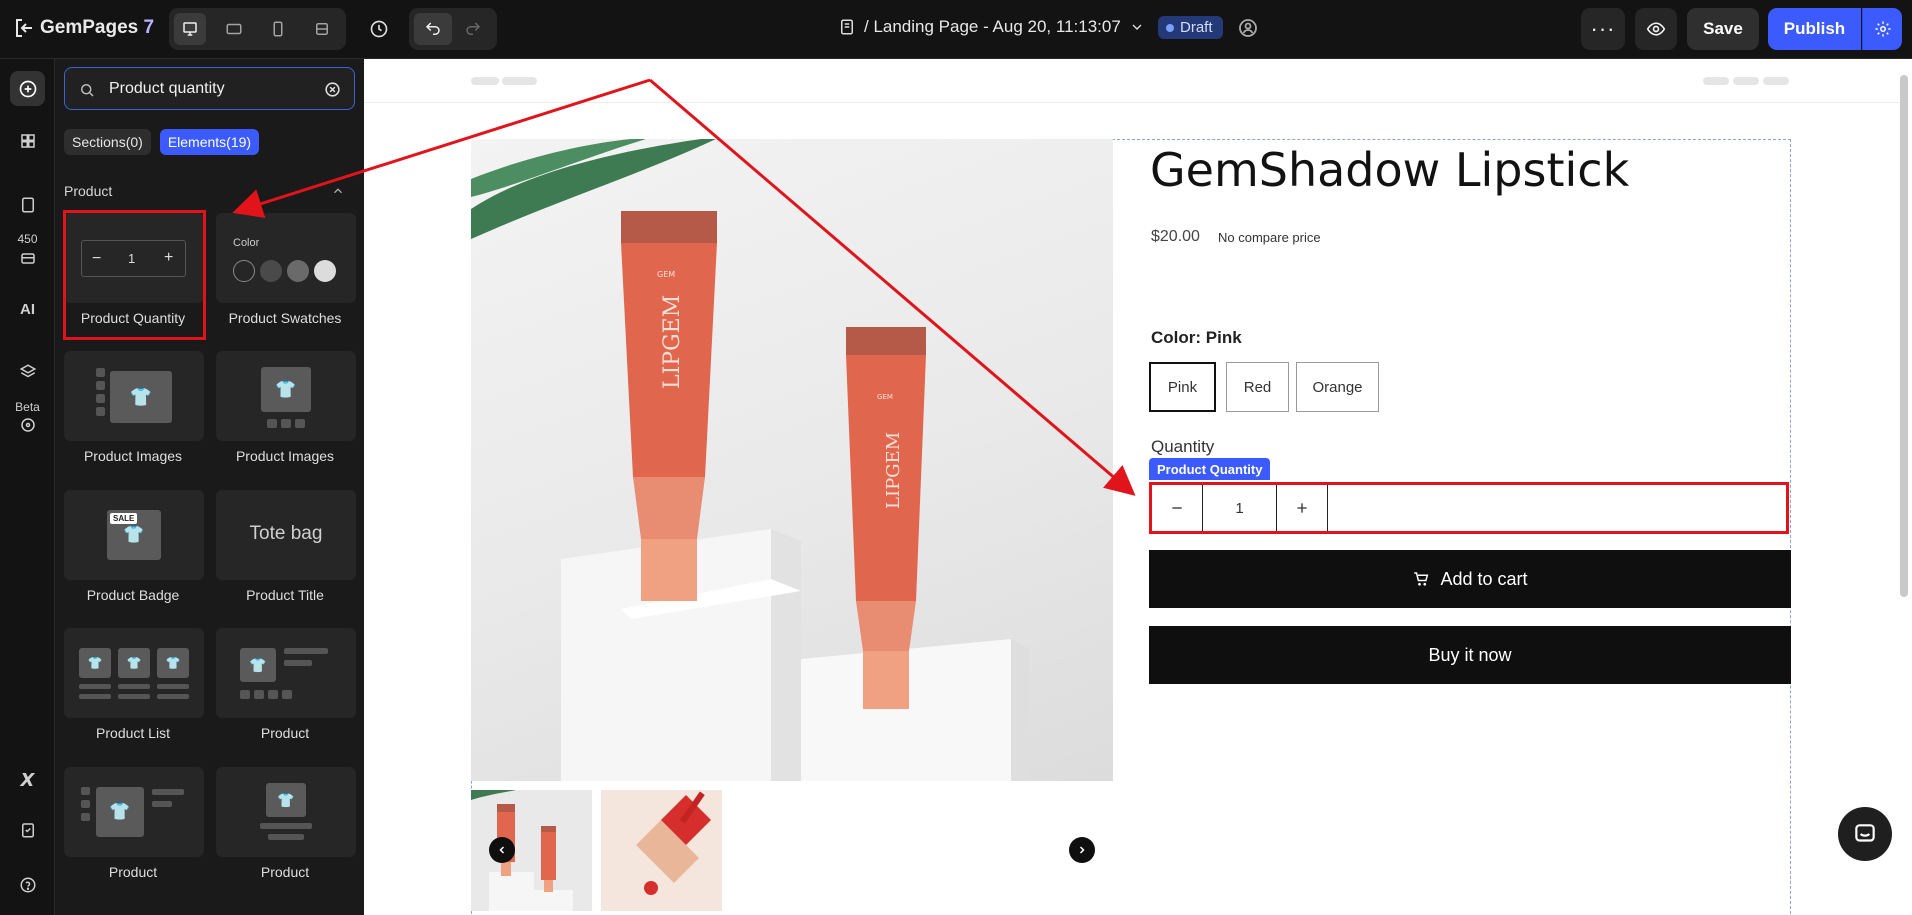  I want to click on app-logo: GemPages 7, so click(97, 28).